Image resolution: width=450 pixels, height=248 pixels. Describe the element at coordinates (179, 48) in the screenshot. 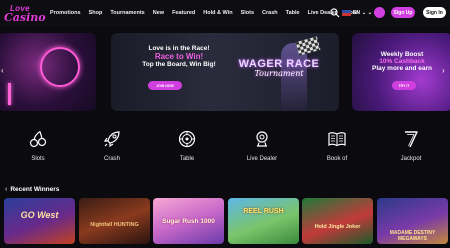

I see `banner-line1: Love is in the Race!` at that location.